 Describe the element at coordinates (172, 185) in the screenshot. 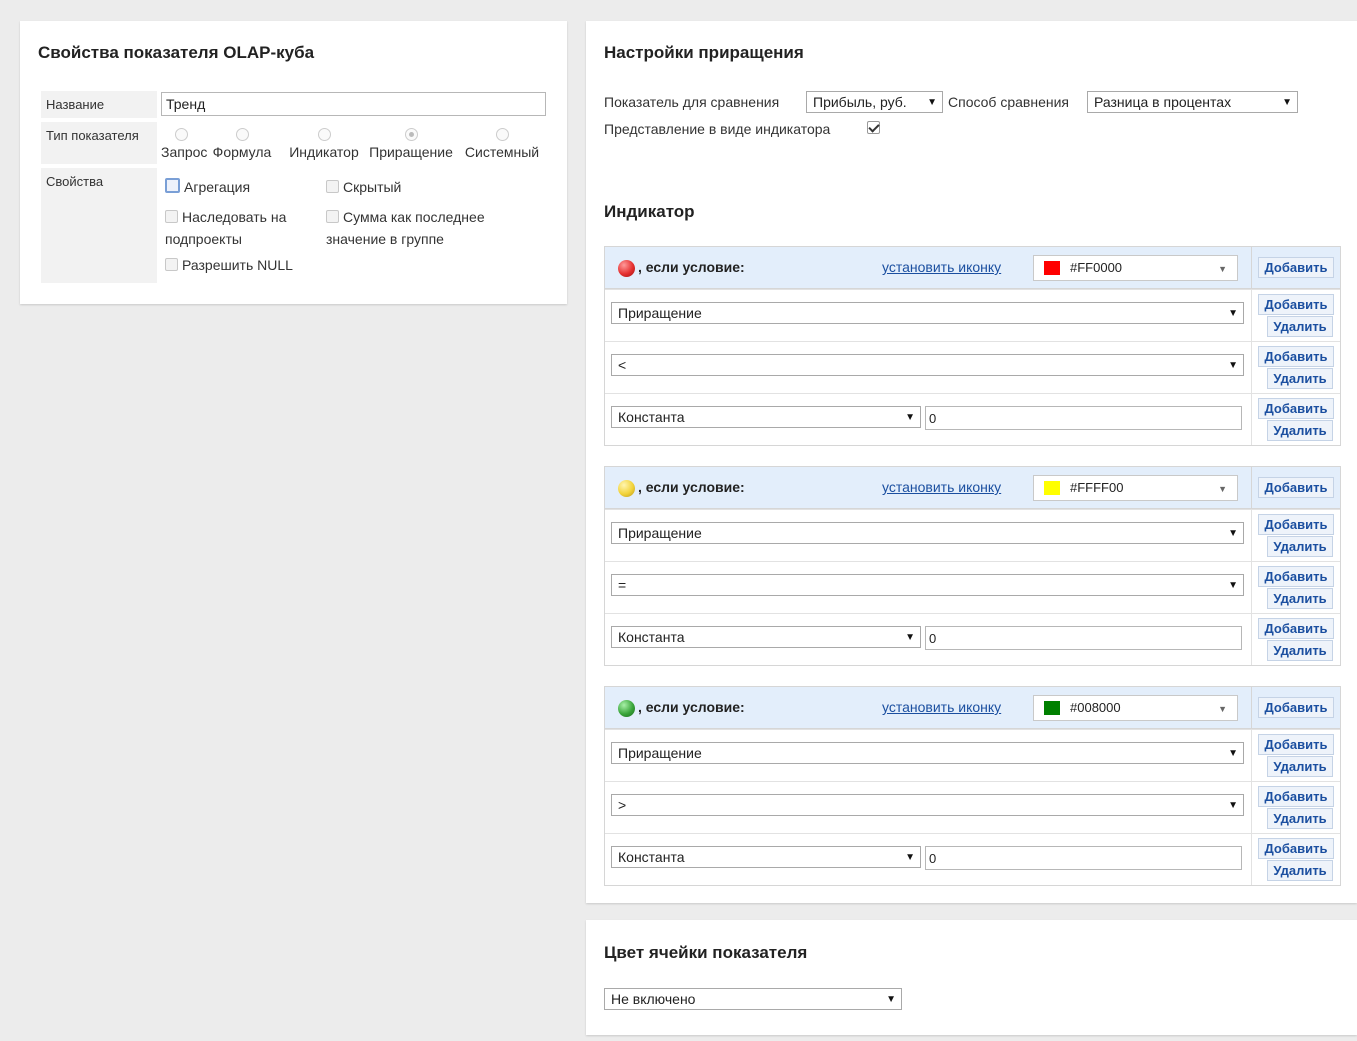

I see `aggregation-checkbox` at that location.